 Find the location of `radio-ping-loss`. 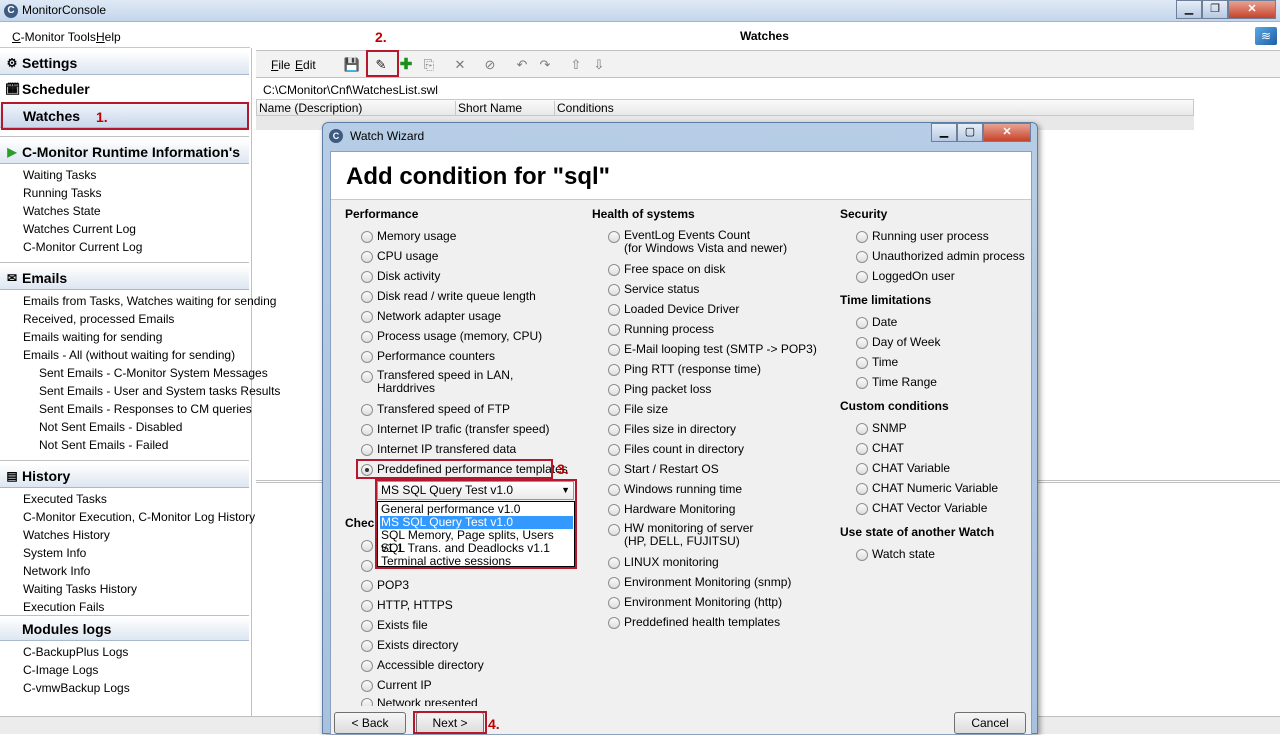

radio-ping-loss is located at coordinates (614, 390).